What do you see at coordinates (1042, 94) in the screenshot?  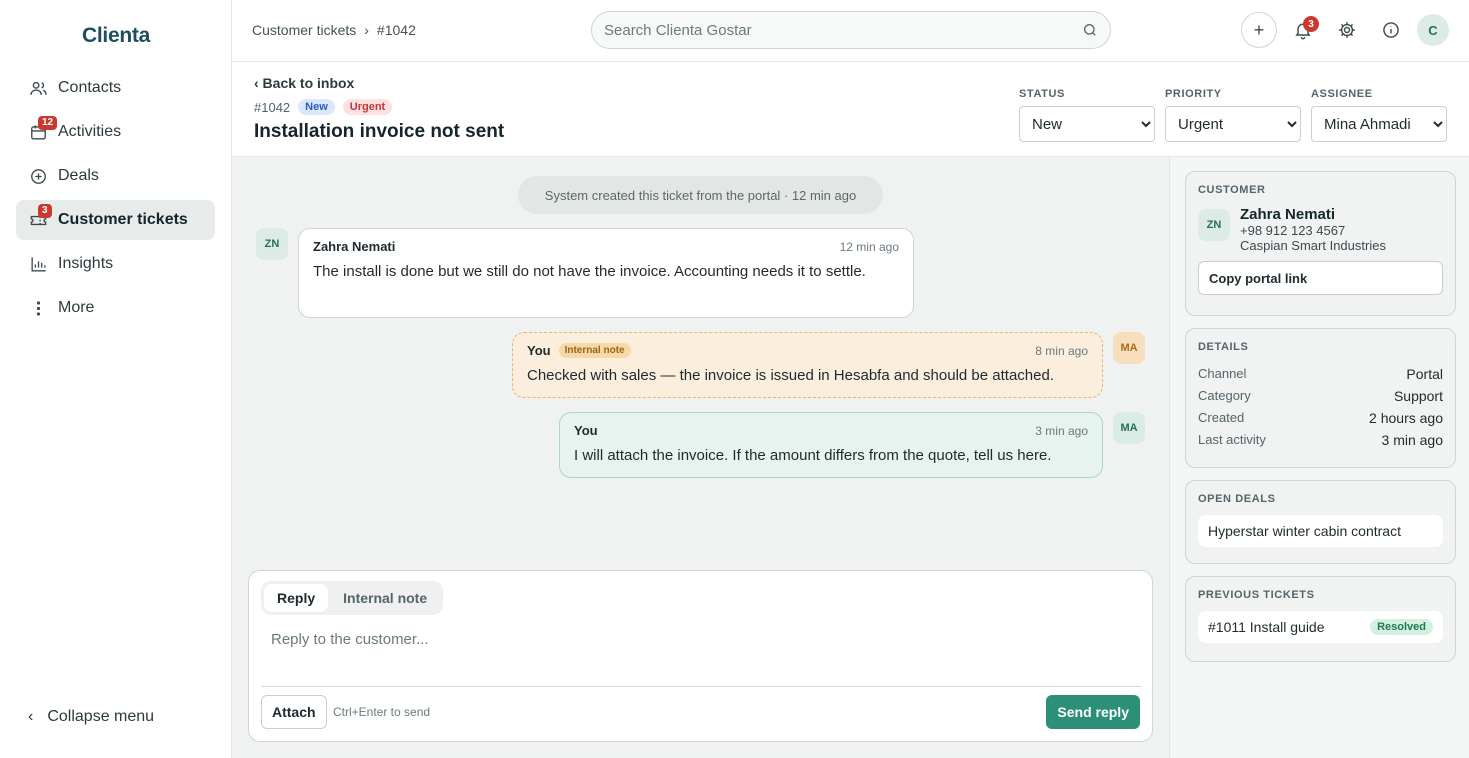 I see `status-label: STATUS` at bounding box center [1042, 94].